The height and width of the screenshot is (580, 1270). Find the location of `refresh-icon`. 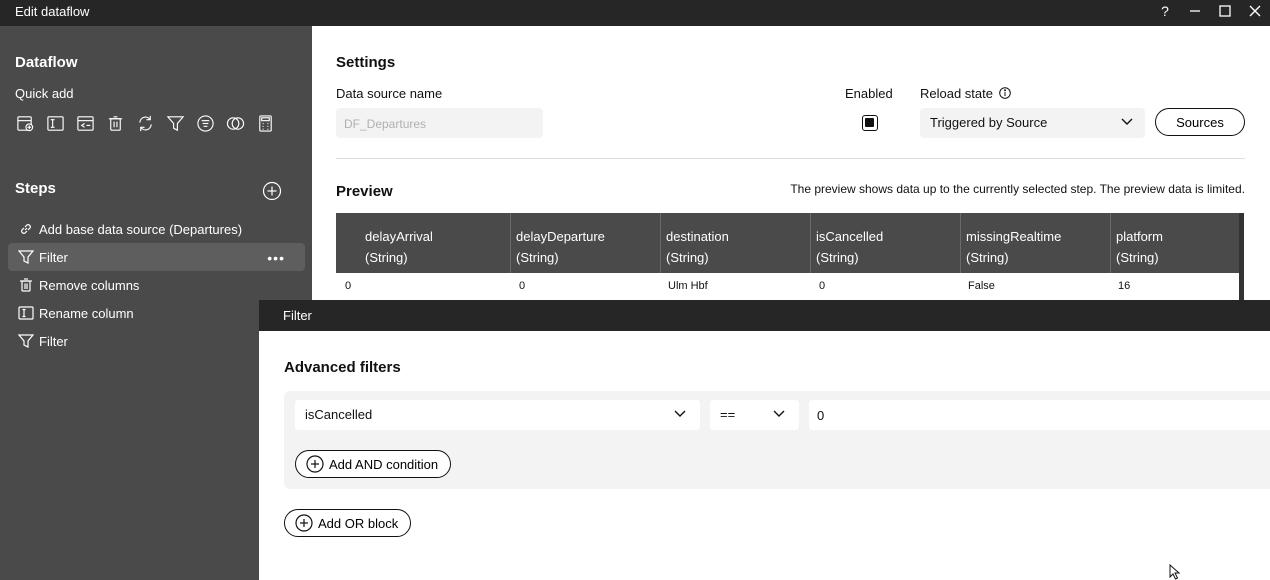

refresh-icon is located at coordinates (145, 123).